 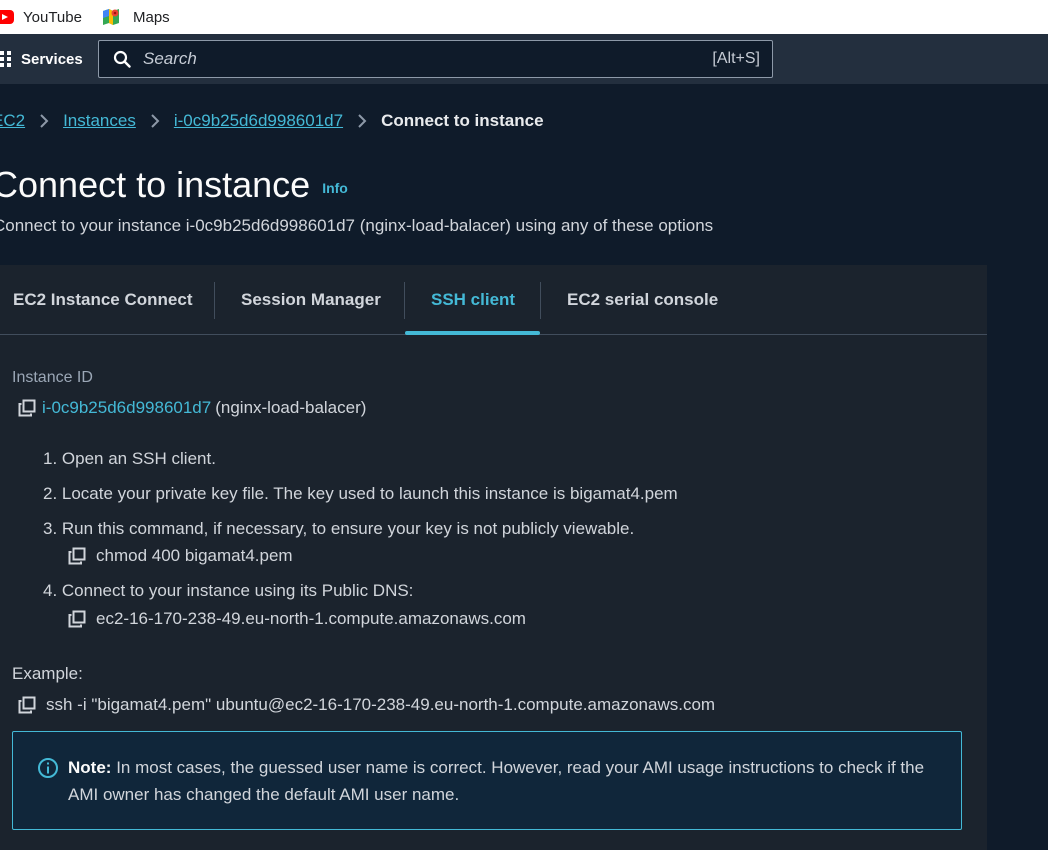 What do you see at coordinates (90, 767) in the screenshot?
I see `note-bold-label: Note:` at bounding box center [90, 767].